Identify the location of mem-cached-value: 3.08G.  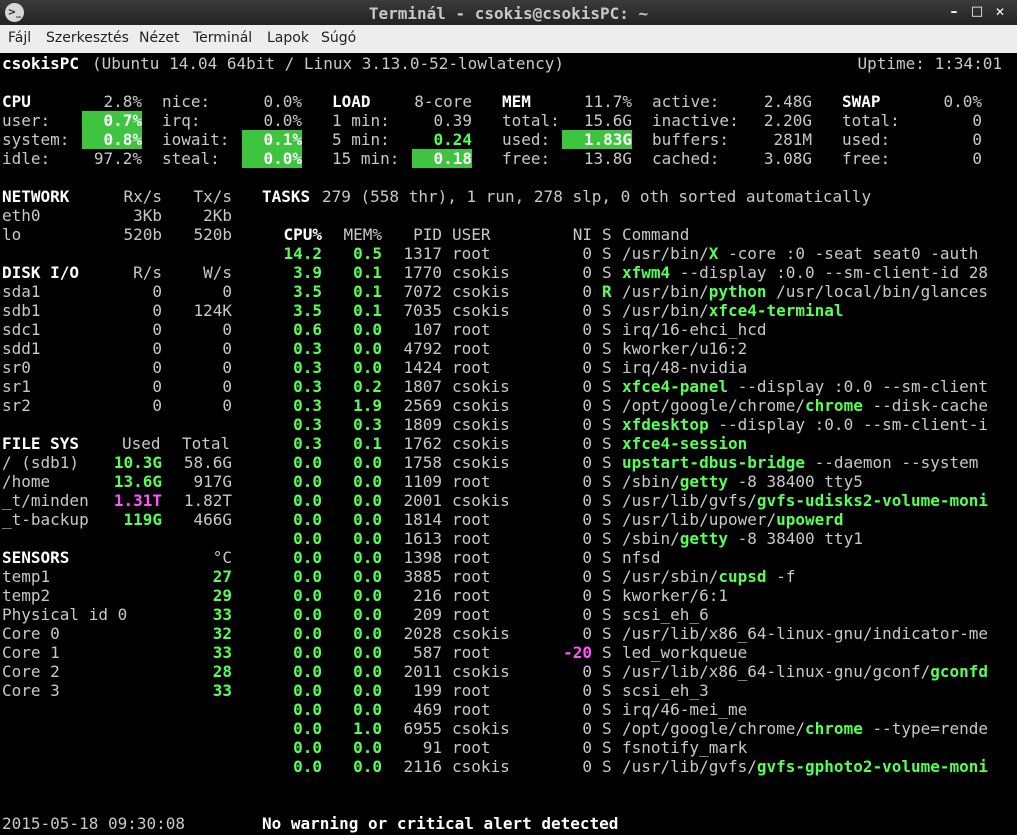
(787, 158).